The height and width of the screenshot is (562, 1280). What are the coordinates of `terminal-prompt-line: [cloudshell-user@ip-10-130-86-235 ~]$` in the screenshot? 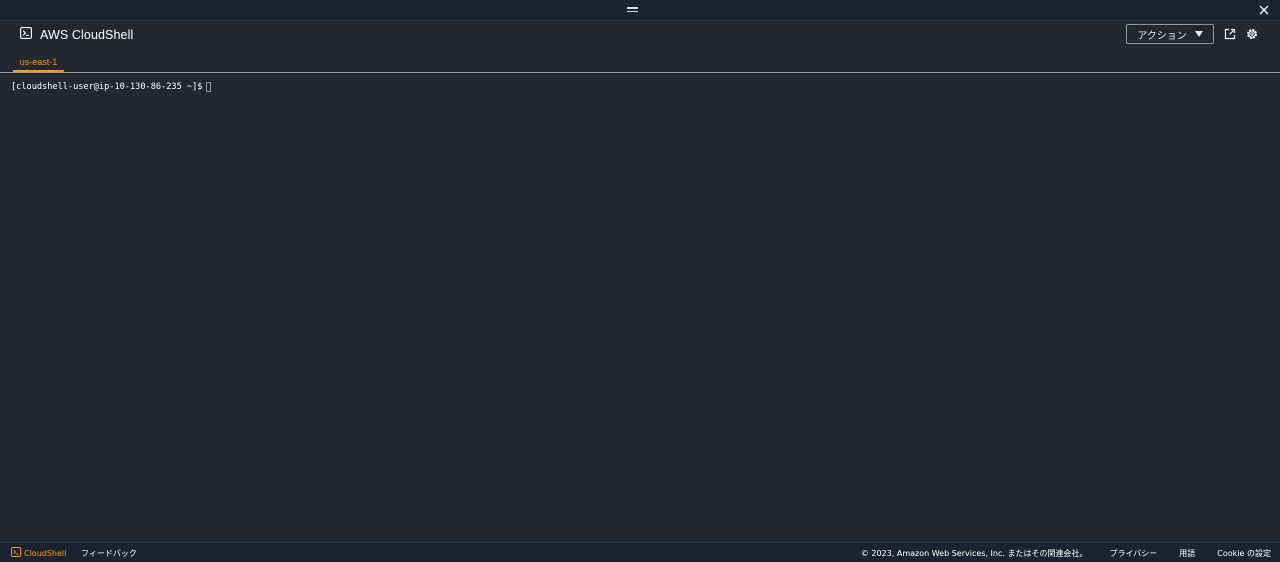 It's located at (111, 87).